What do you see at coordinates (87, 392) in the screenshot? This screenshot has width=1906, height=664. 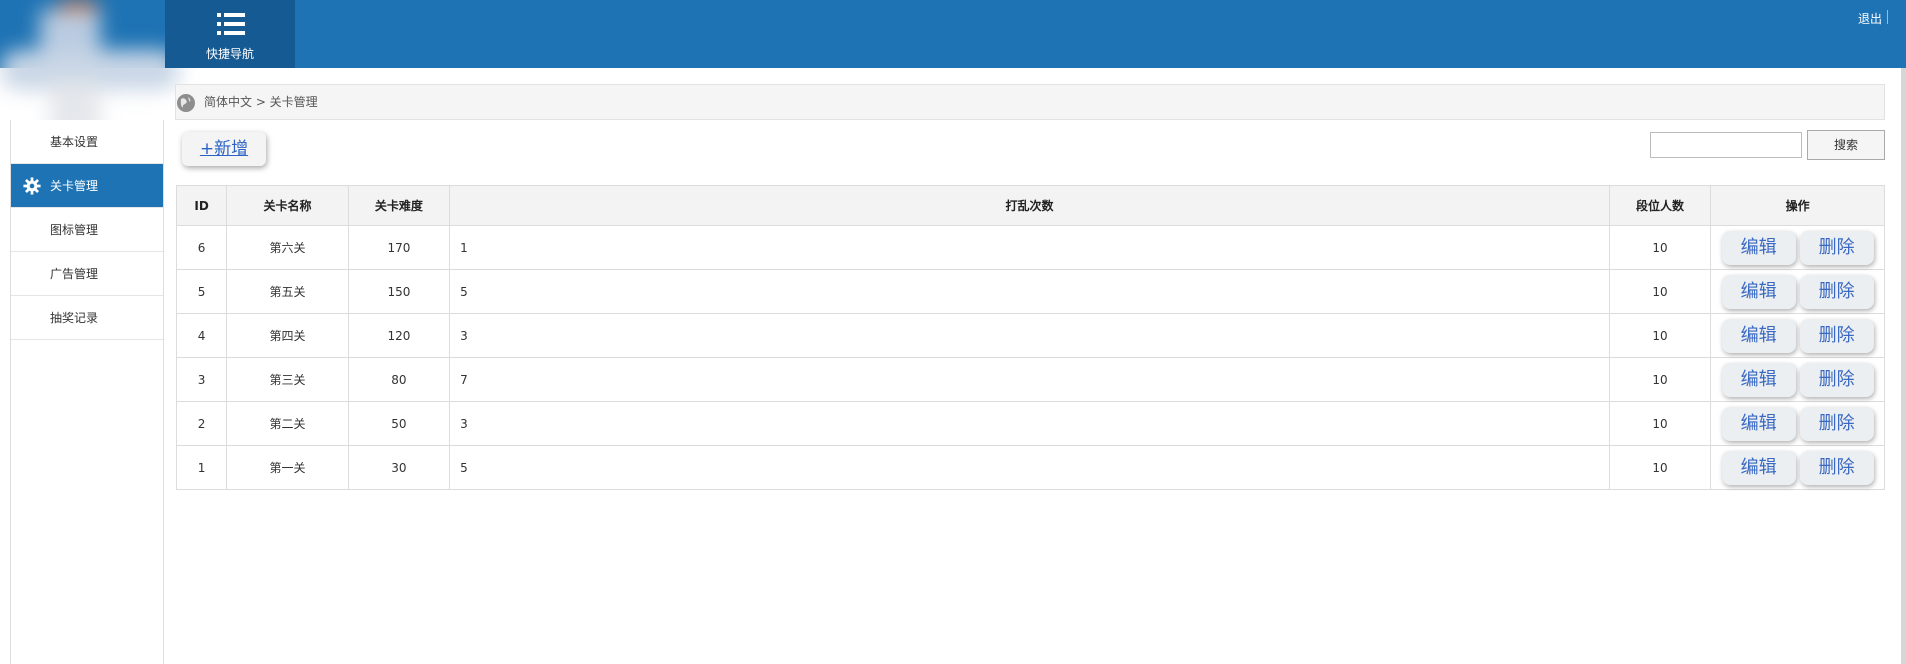 I see `sidebar: 基本设置 关卡管理 图标管理 广告管理 抽奖记录` at bounding box center [87, 392].